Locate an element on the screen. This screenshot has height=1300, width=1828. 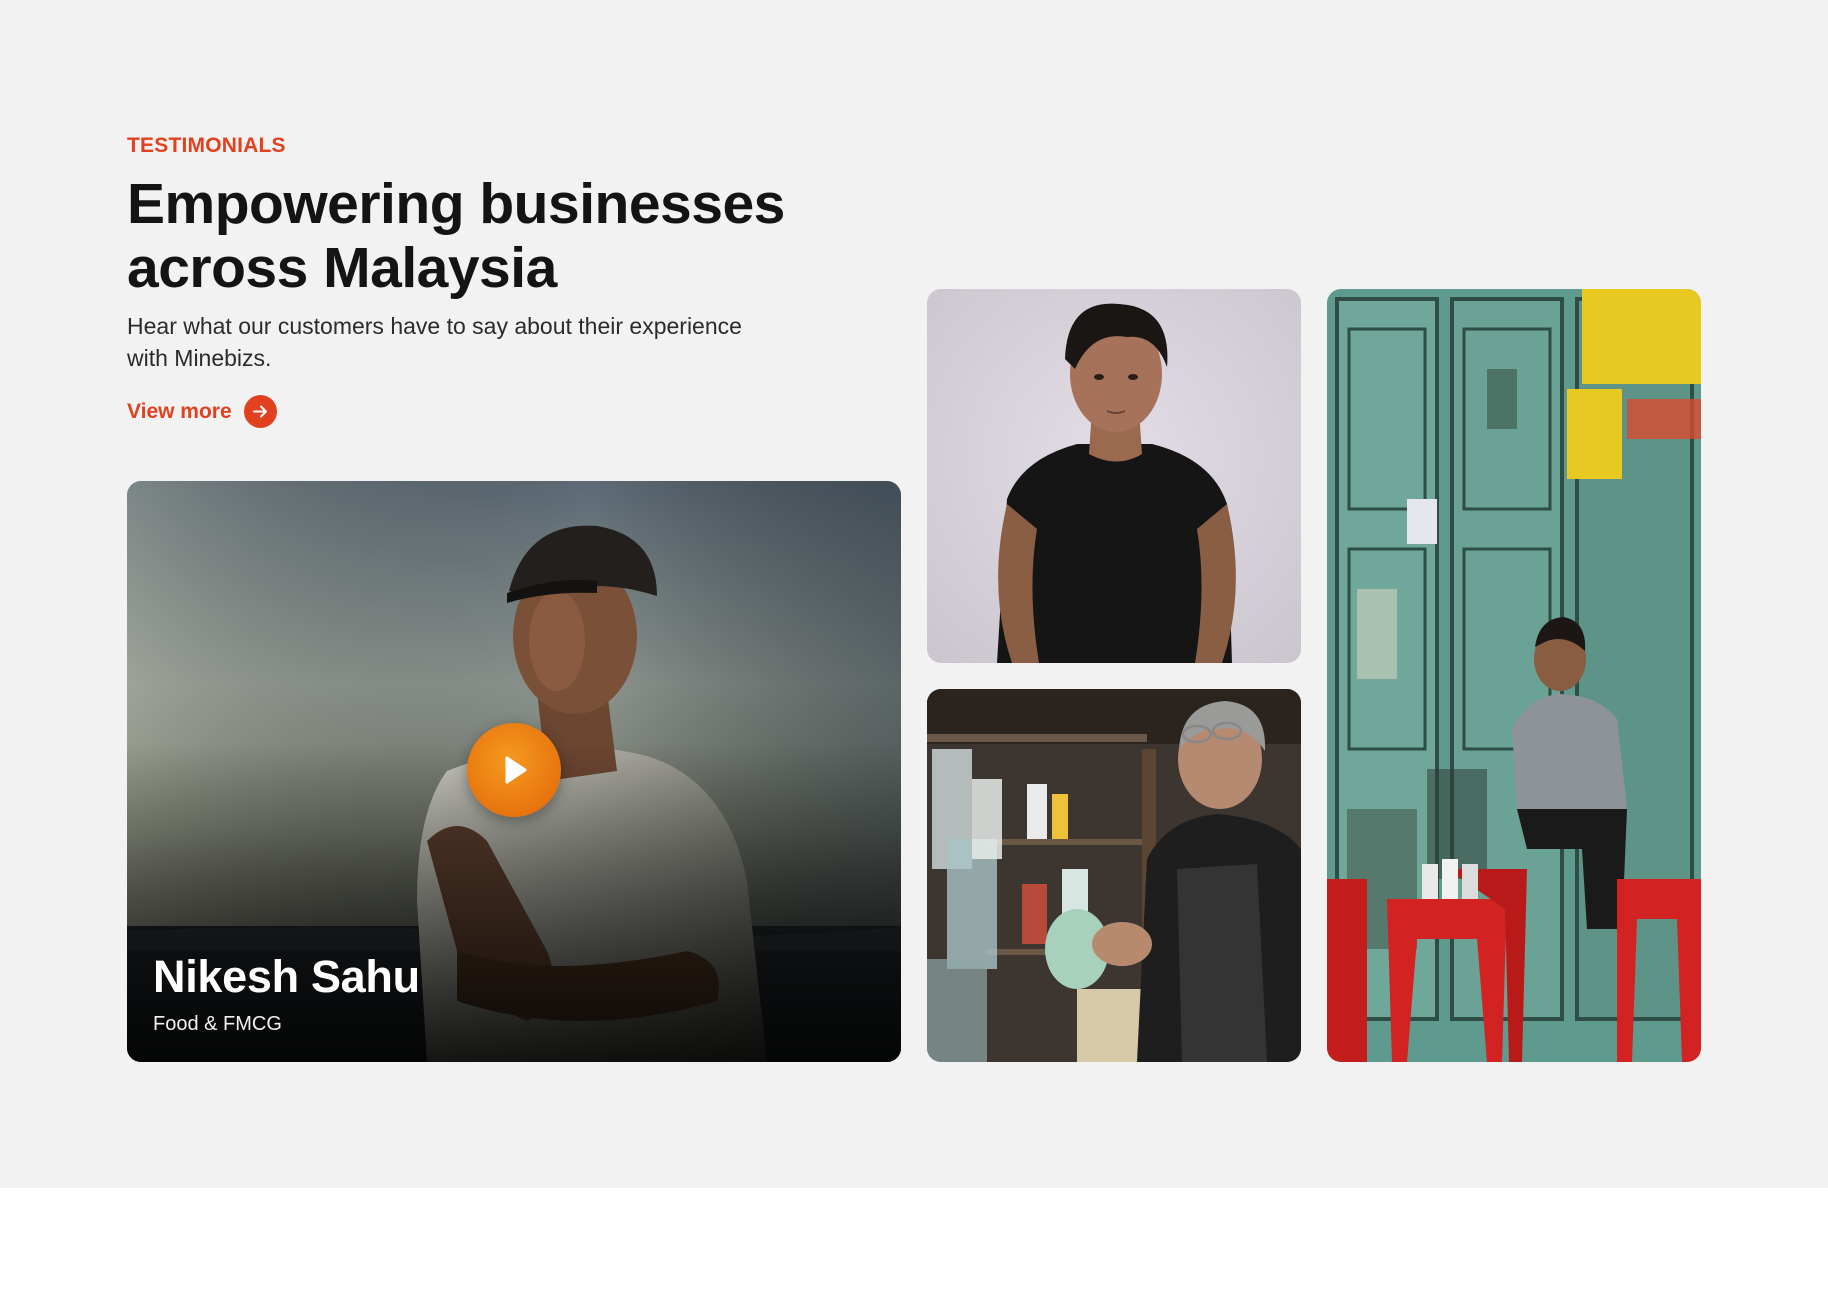
play-icon is located at coordinates (516, 770).